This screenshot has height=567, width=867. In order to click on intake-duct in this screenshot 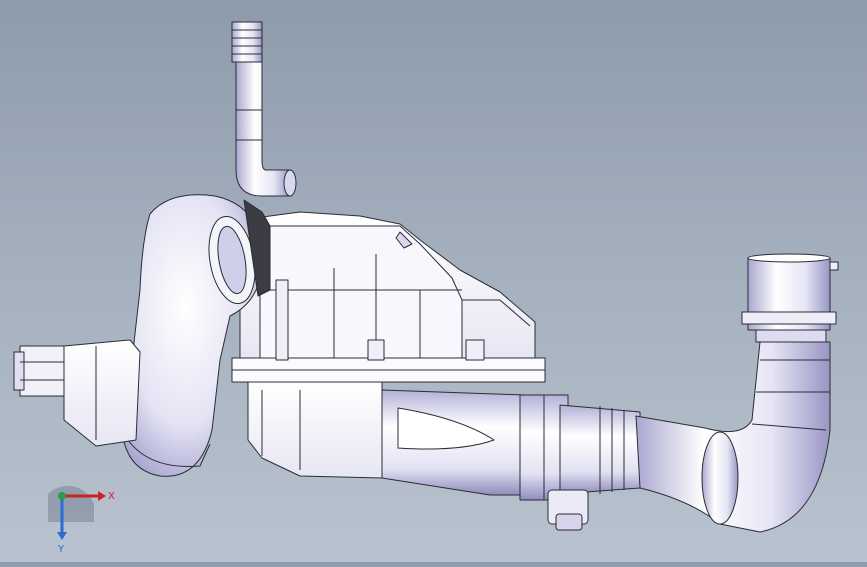, I will do `click(511, 460)`.